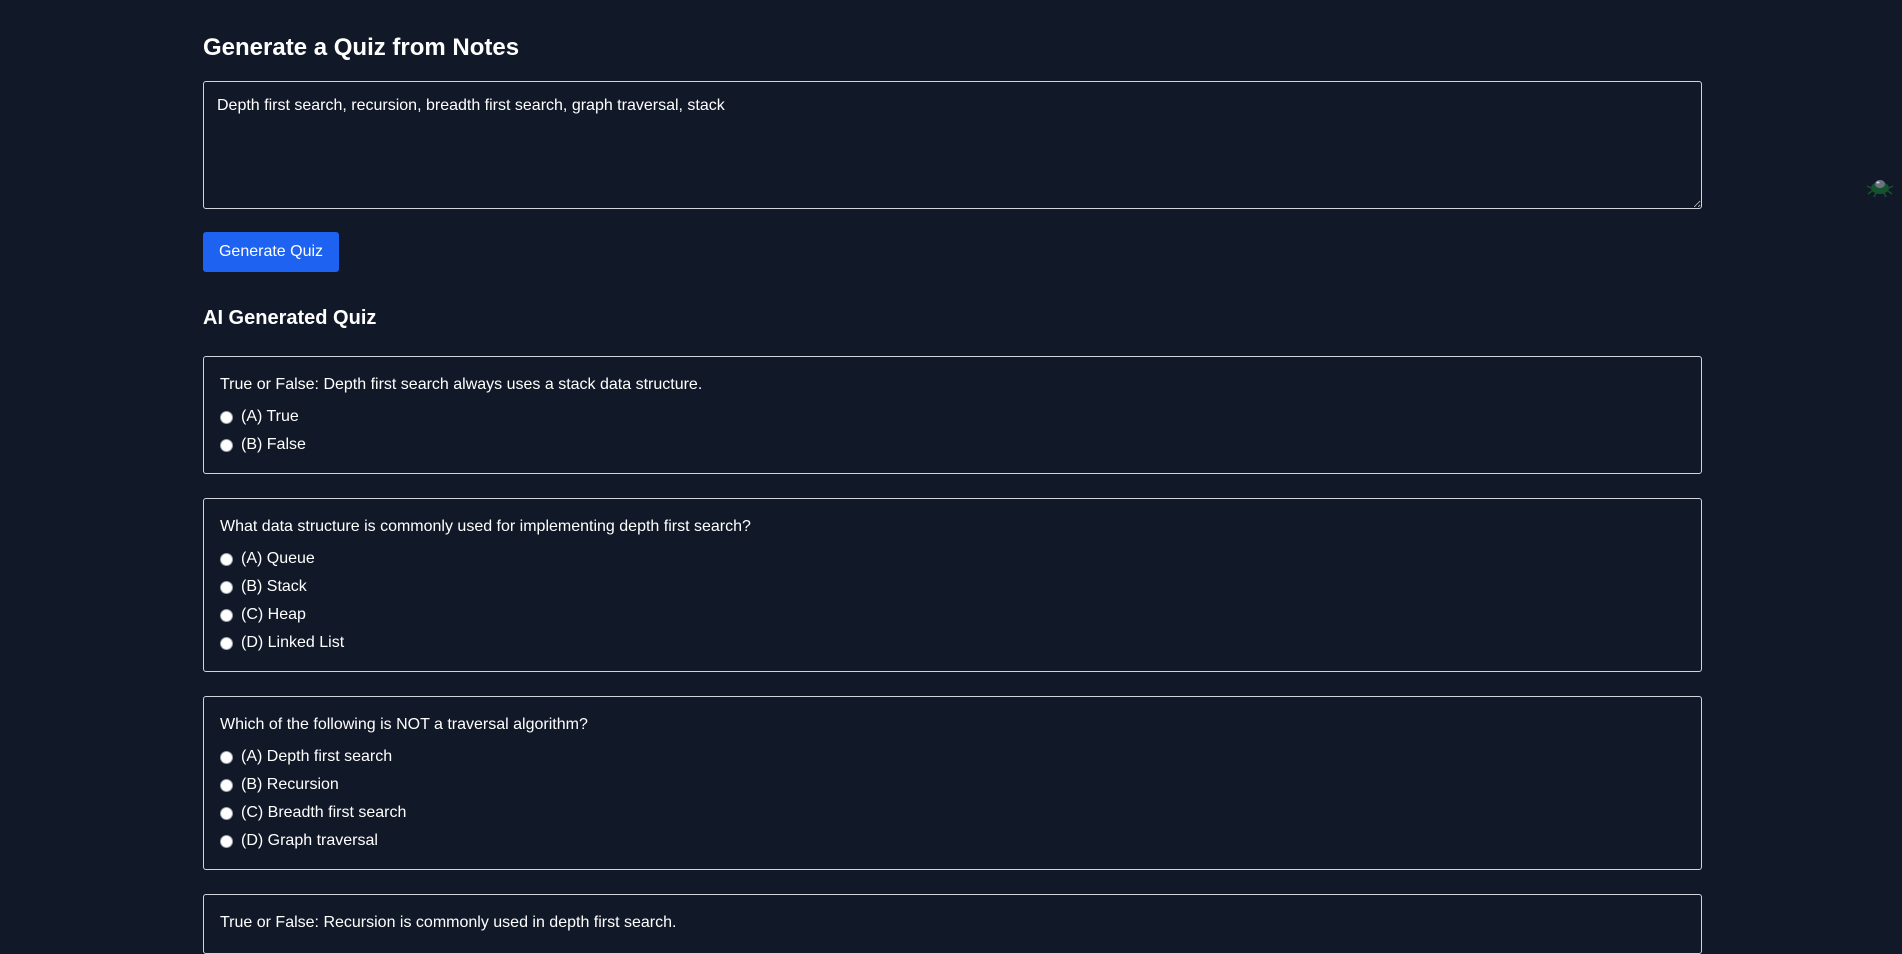 This screenshot has height=954, width=1902. Describe the element at coordinates (273, 444) in the screenshot. I see `option-label: (B) False` at that location.